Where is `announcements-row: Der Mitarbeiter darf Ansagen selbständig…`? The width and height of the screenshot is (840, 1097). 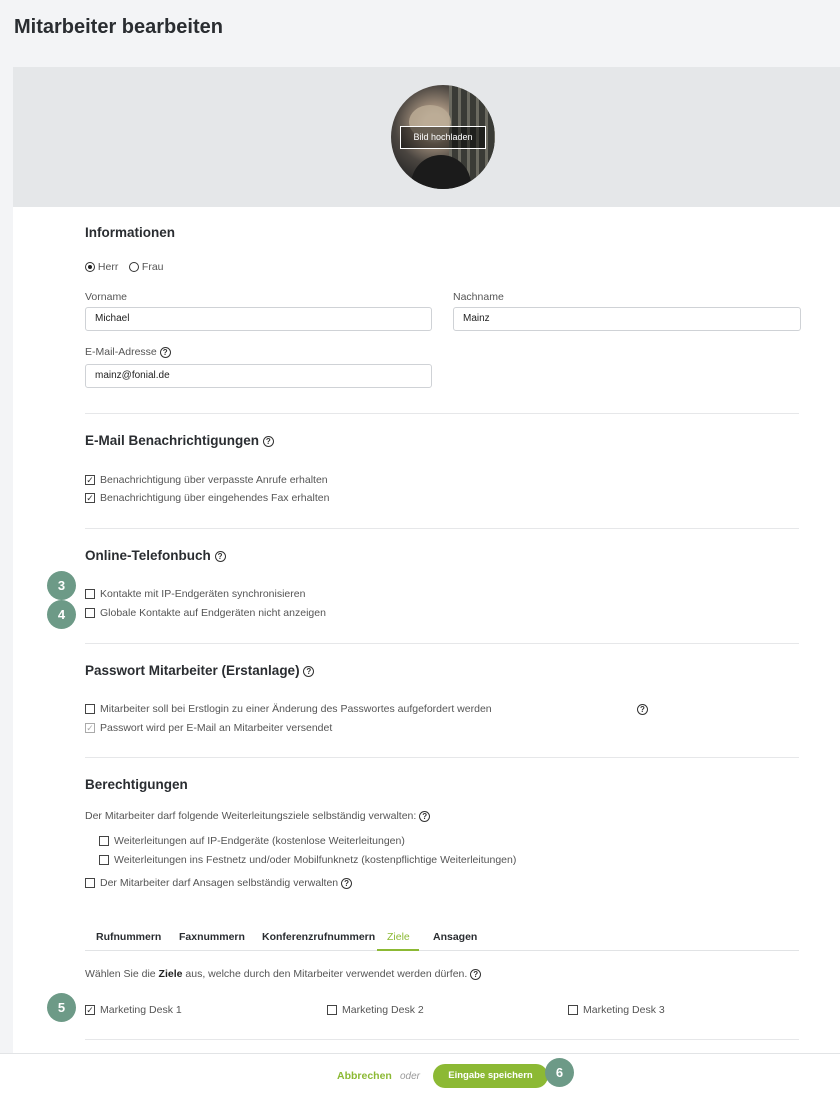
announcements-row: Der Mitarbeiter darf Ansagen selbständig… is located at coordinates (226, 883).